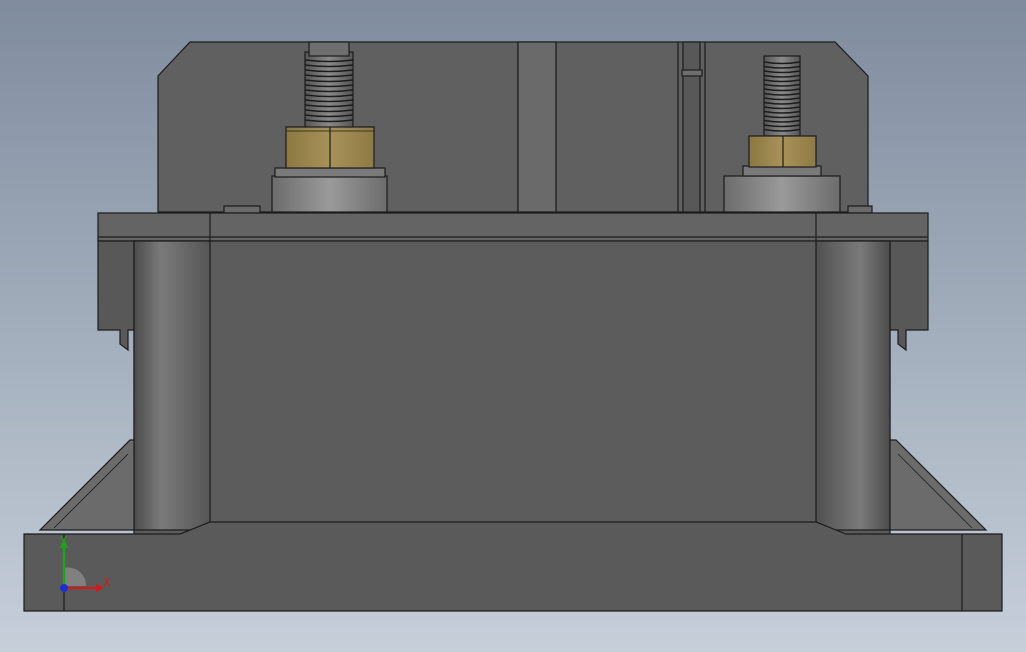  I want to click on z-axis-dot, so click(64, 588).